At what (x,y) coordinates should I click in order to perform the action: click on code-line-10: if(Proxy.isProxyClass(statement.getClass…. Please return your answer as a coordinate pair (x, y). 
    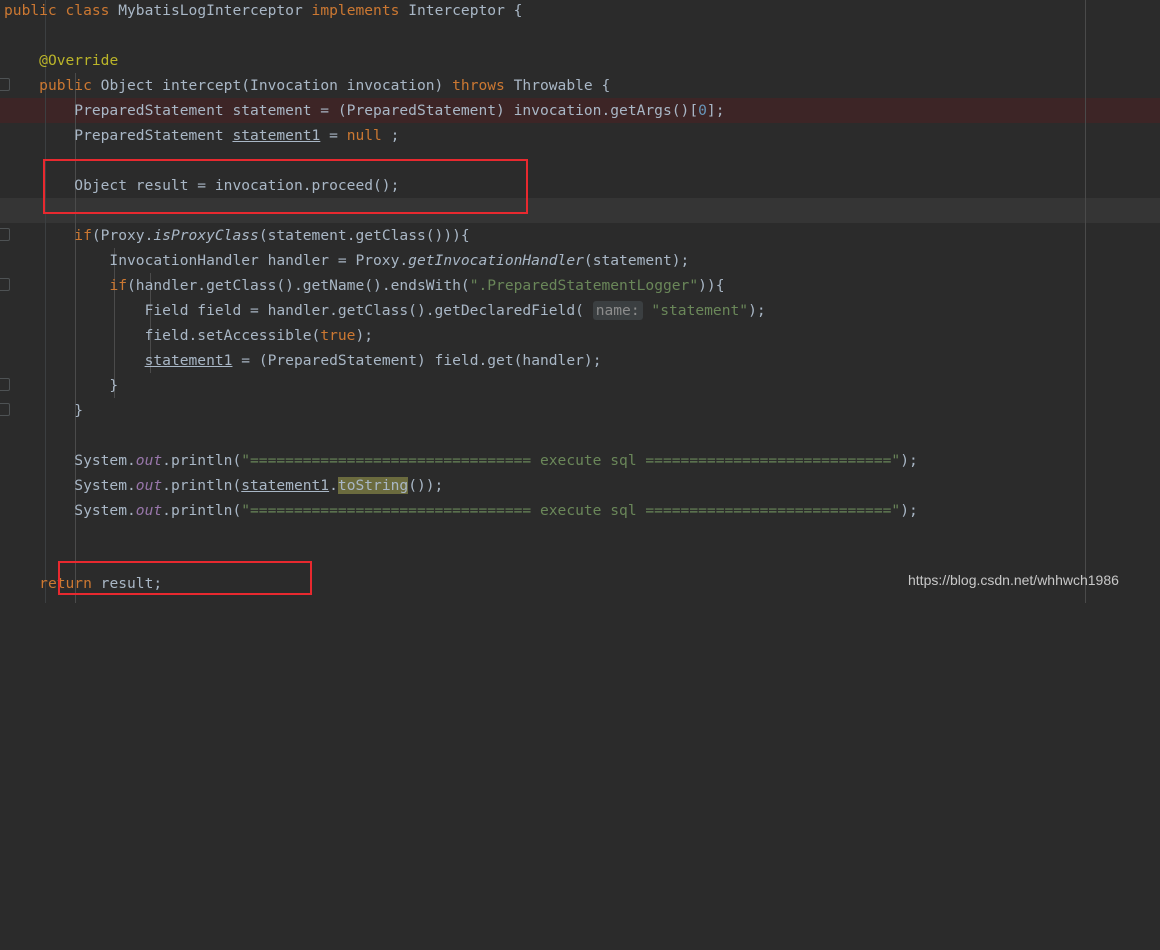
    Looking at the image, I should click on (272, 235).